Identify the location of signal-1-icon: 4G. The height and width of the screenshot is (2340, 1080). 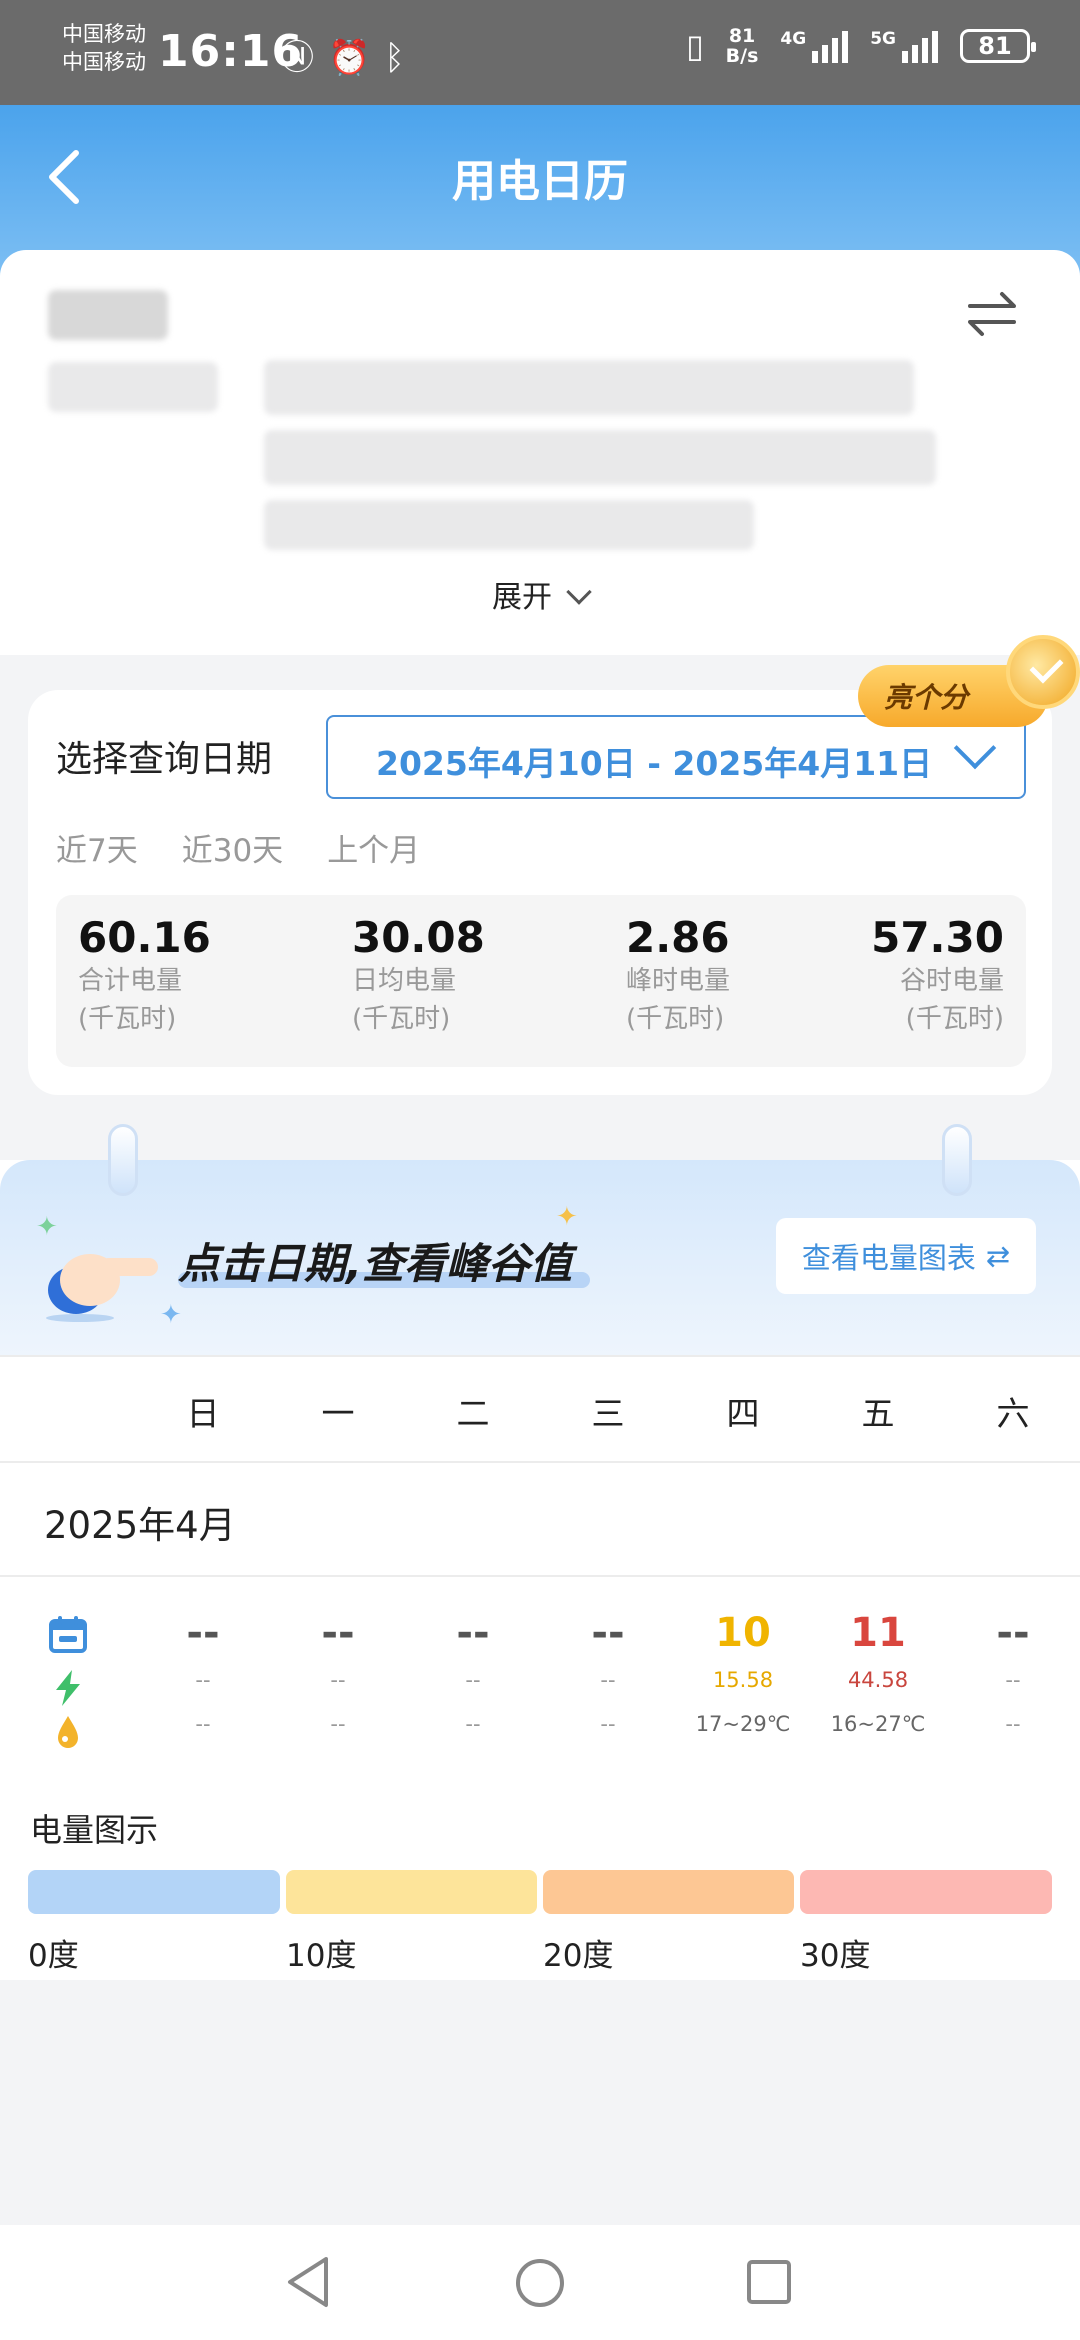
(814, 46).